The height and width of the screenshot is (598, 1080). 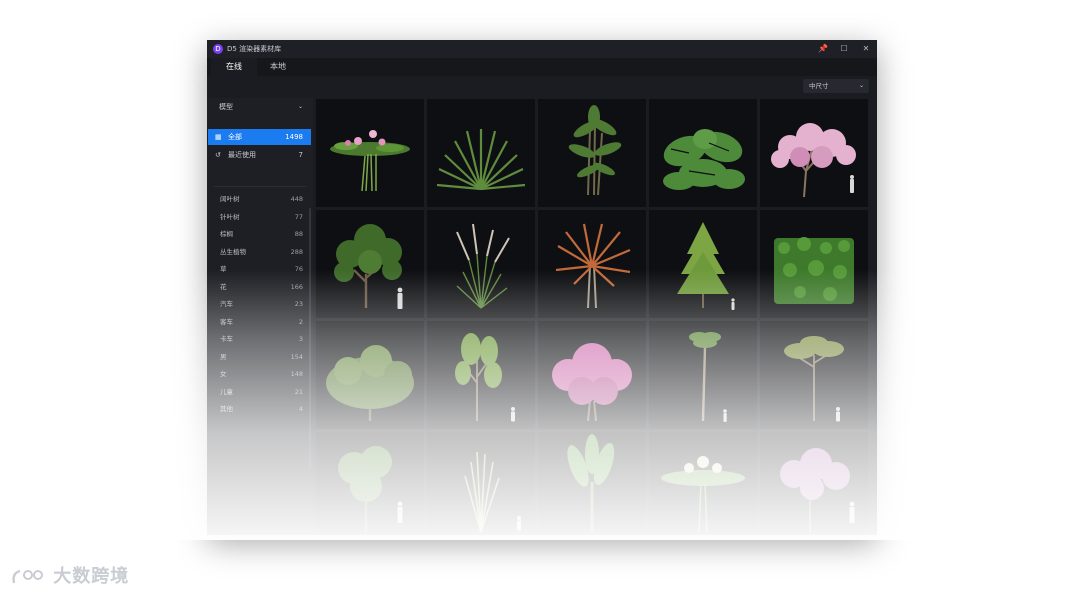 I want to click on app-logo-icon: D, so click(x=218, y=49).